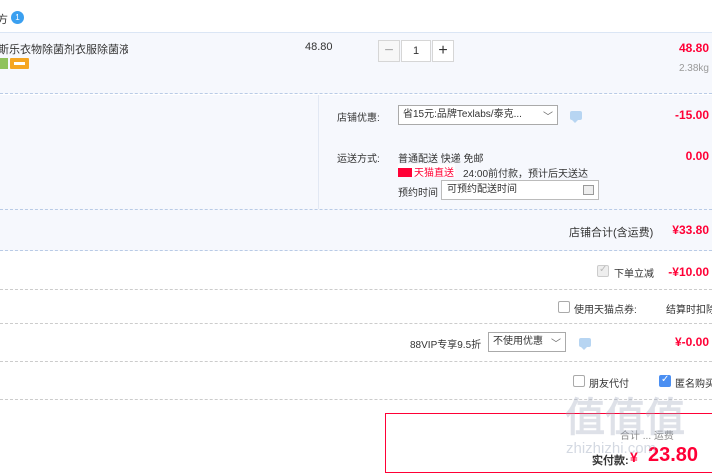 The width and height of the screenshot is (712, 473). Describe the element at coordinates (416, 51) in the screenshot. I see `quantity-input: 1` at that location.